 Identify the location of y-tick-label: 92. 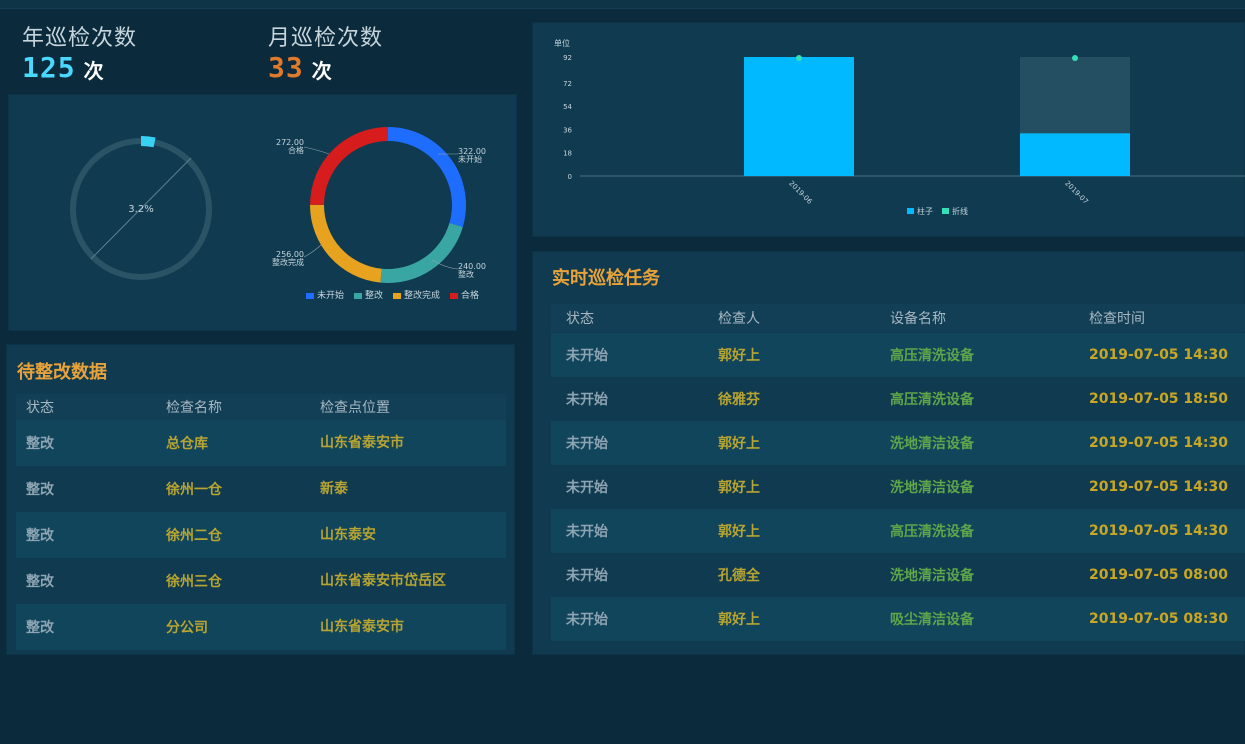
(567, 58).